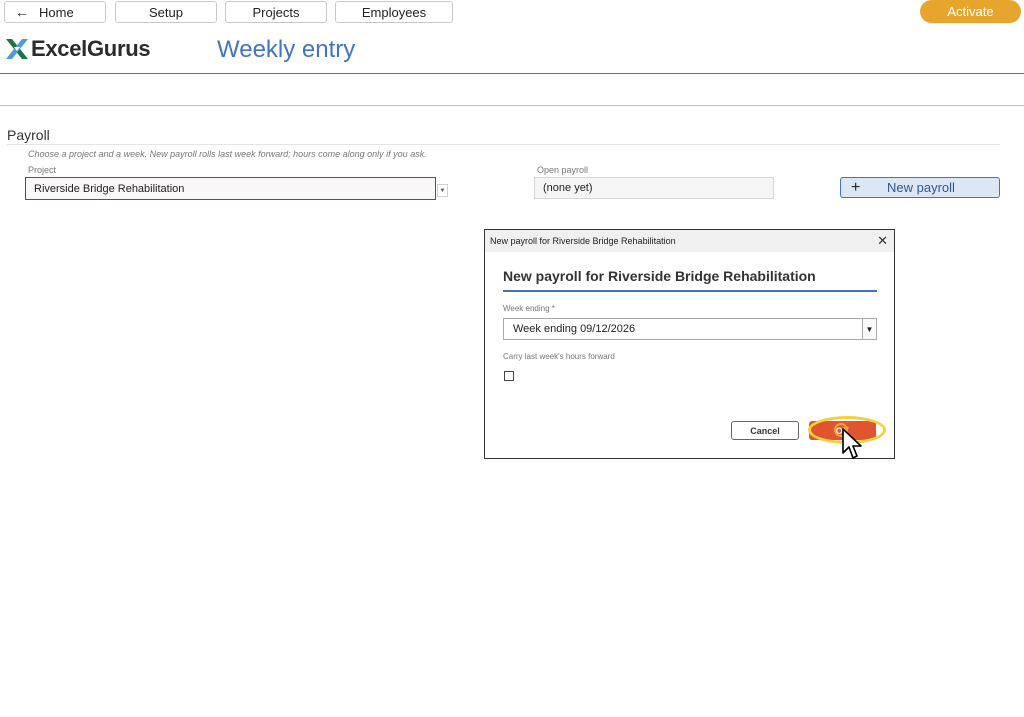 The width and height of the screenshot is (1024, 717). I want to click on chevron-down-icon: ▼, so click(869, 329).